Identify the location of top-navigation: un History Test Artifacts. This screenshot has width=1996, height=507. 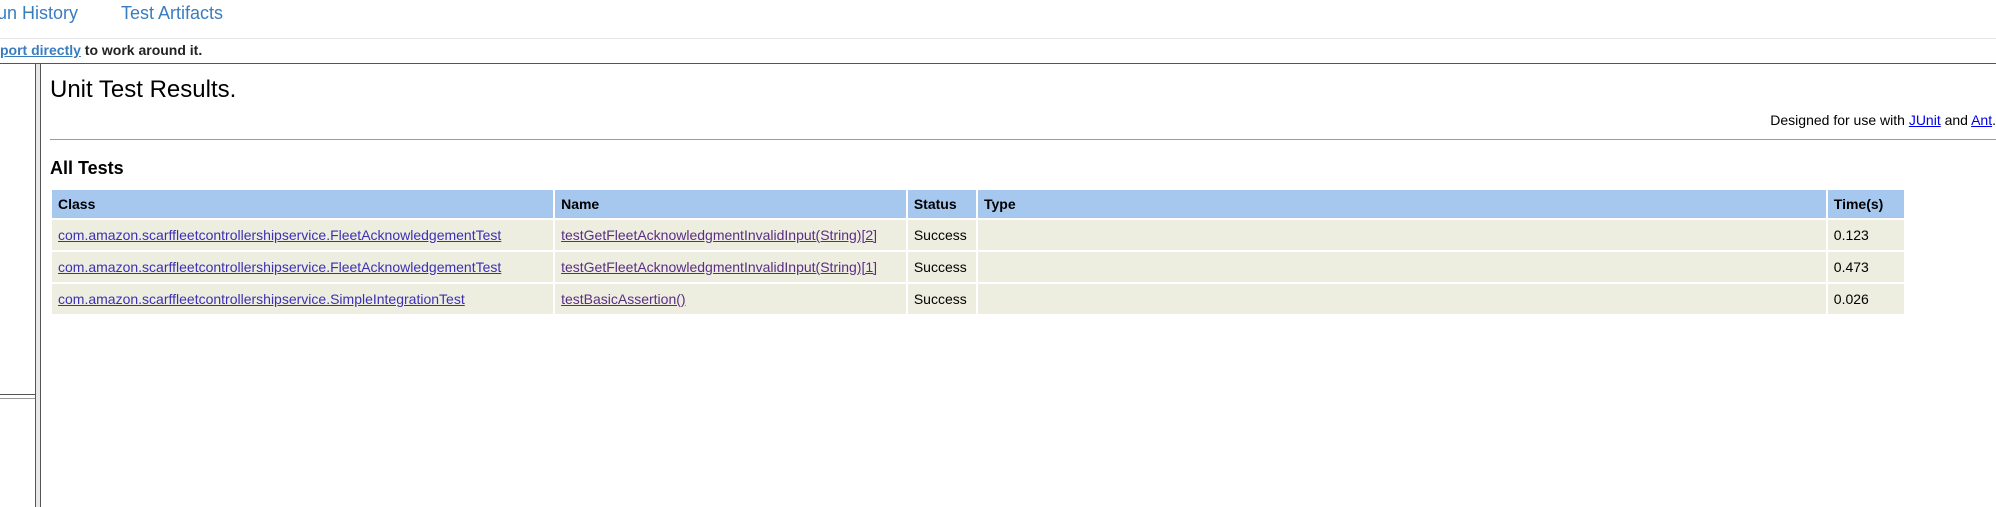
(998, 19).